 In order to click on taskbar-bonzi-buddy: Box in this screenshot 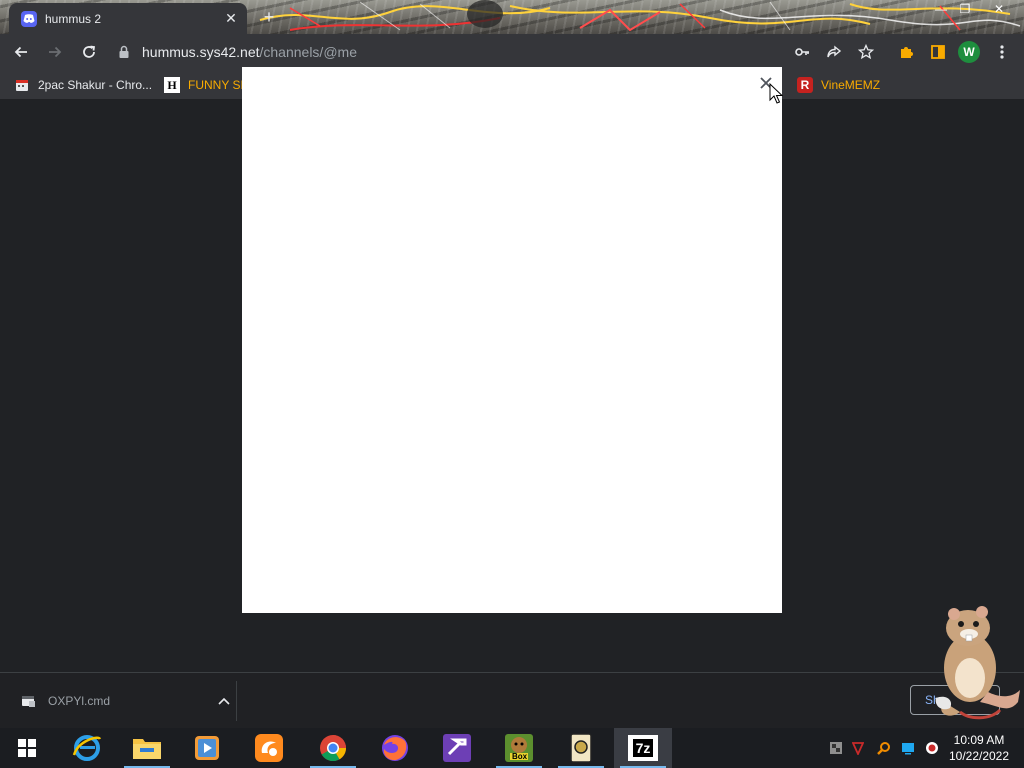, I will do `click(519, 748)`.